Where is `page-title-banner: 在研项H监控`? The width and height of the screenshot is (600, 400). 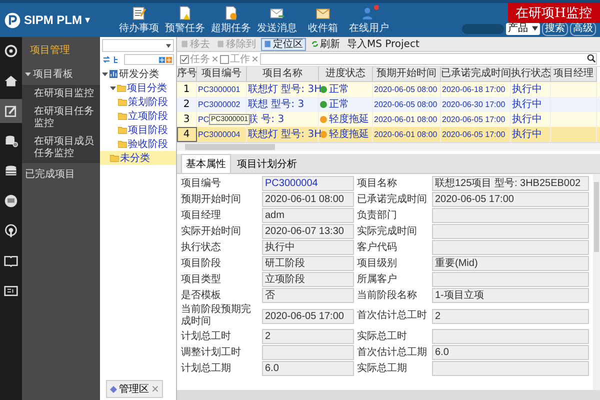 page-title-banner: 在研项H监控 is located at coordinates (554, 13).